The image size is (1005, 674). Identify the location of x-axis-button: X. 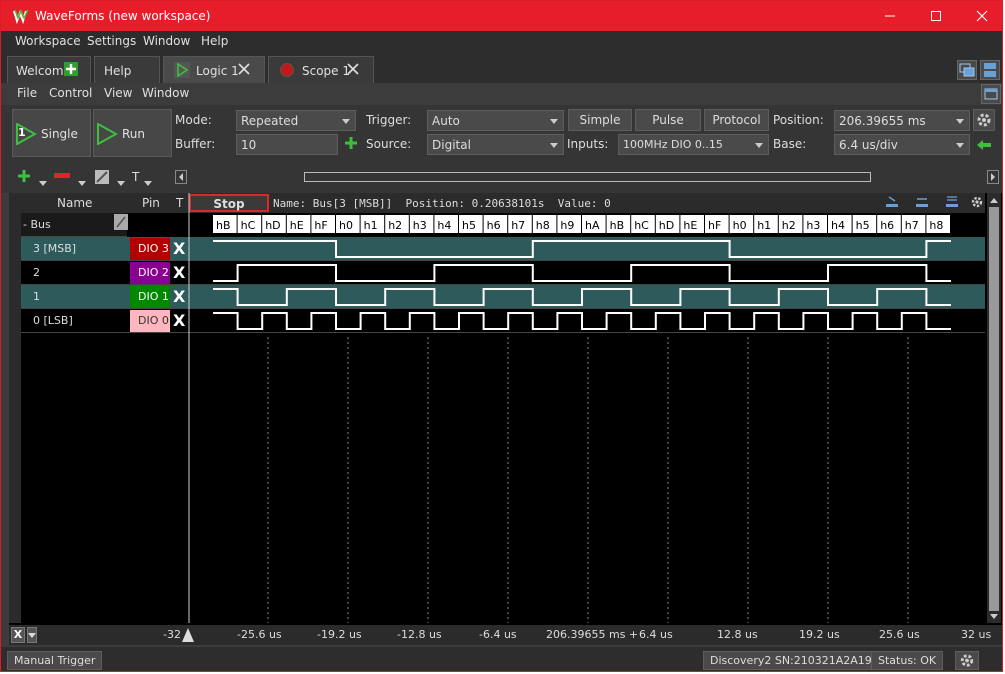
(18, 635).